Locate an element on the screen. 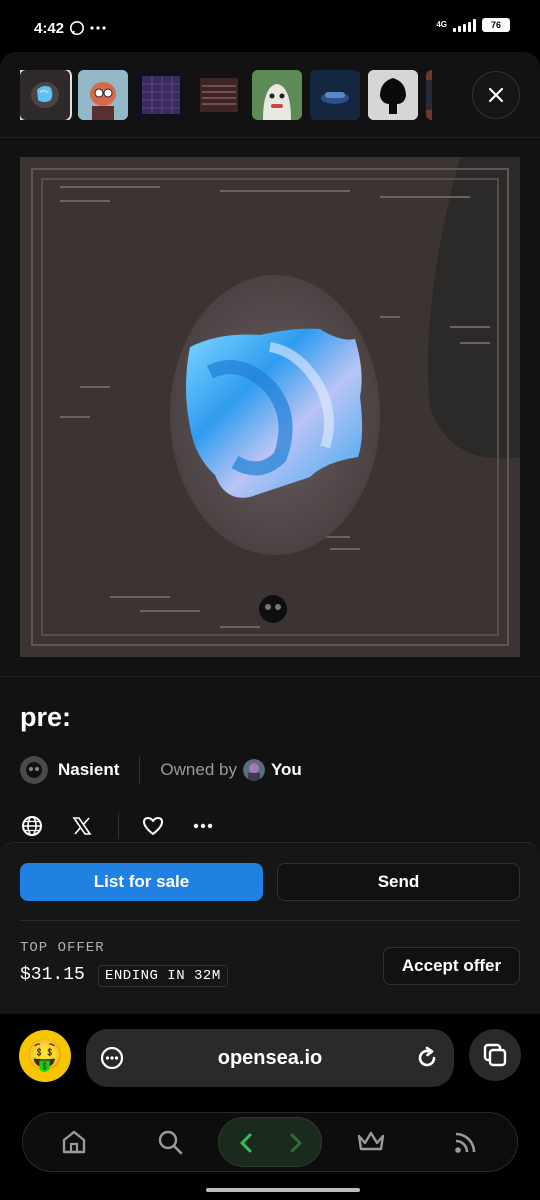 This screenshot has height=1200, width=540. more-icon is located at coordinates (203, 826).